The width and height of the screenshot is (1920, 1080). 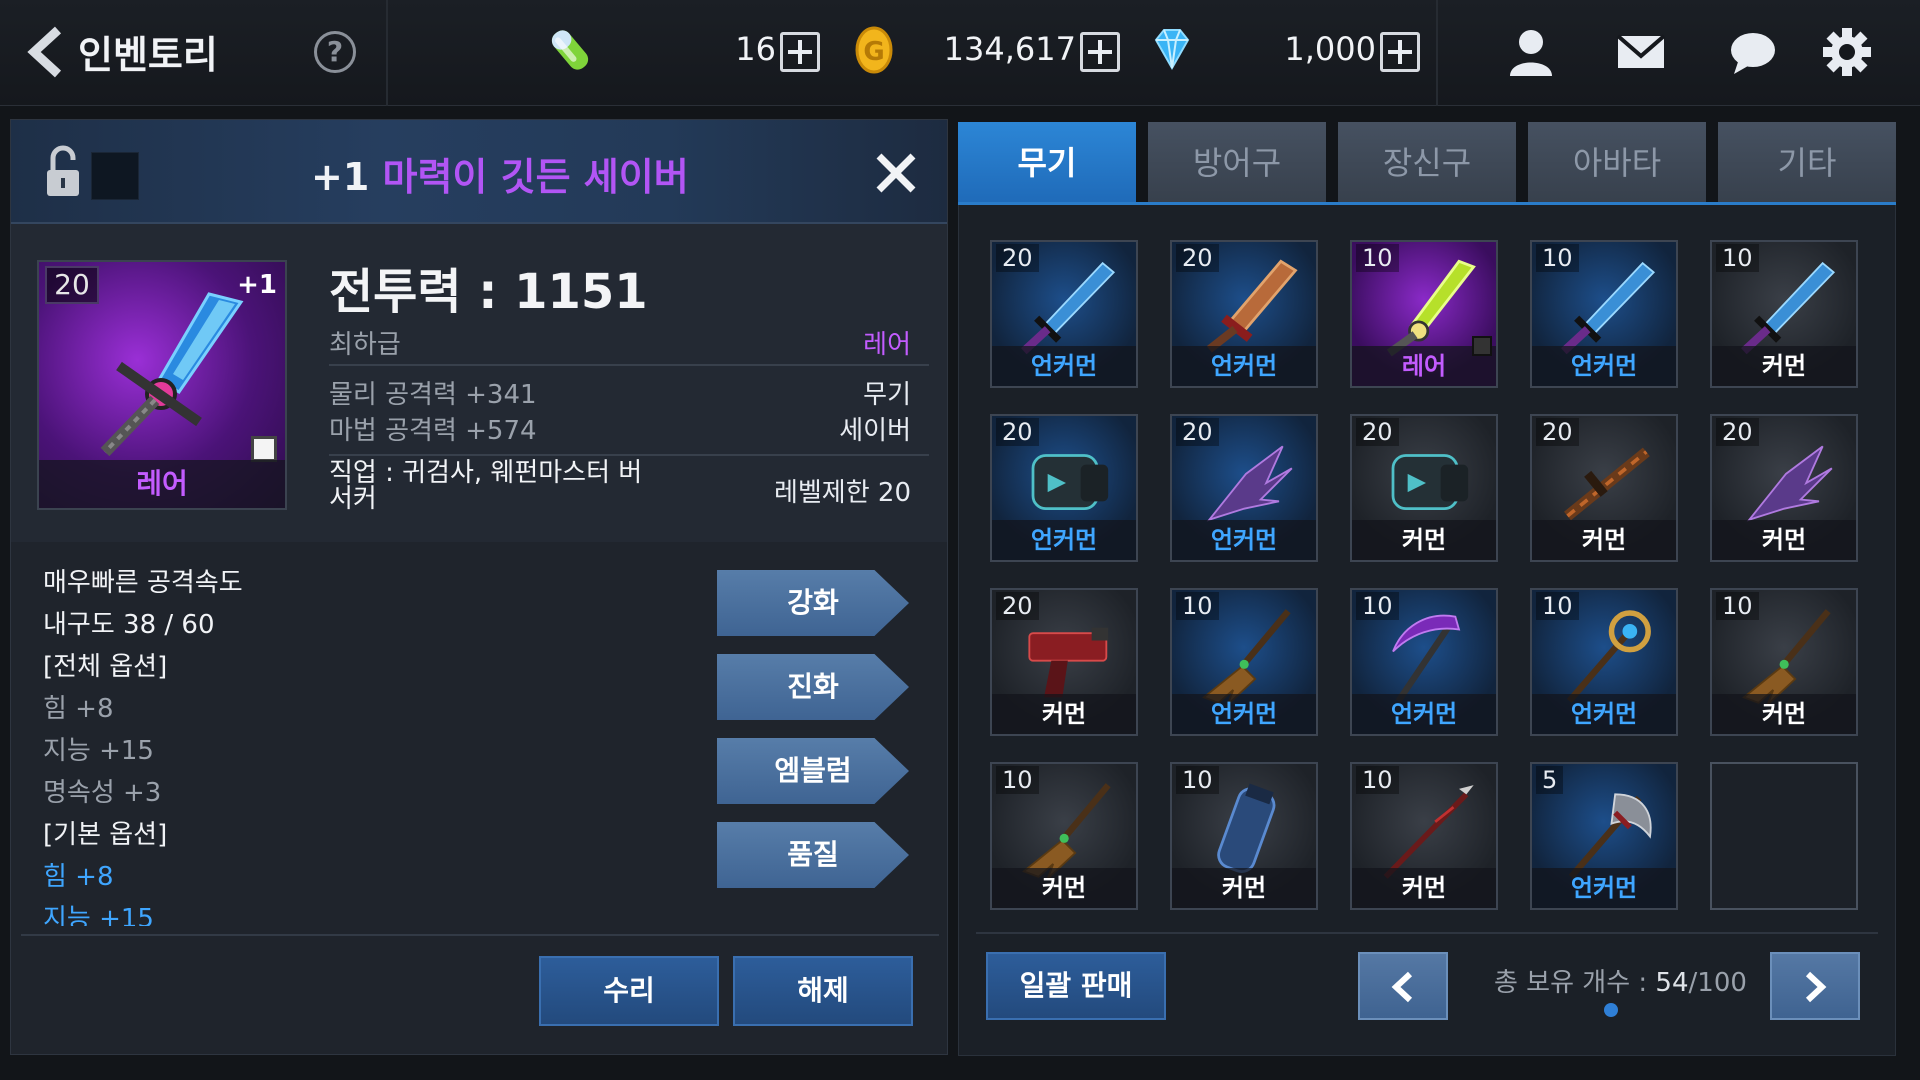 I want to click on gold-add-button, so click(x=1100, y=52).